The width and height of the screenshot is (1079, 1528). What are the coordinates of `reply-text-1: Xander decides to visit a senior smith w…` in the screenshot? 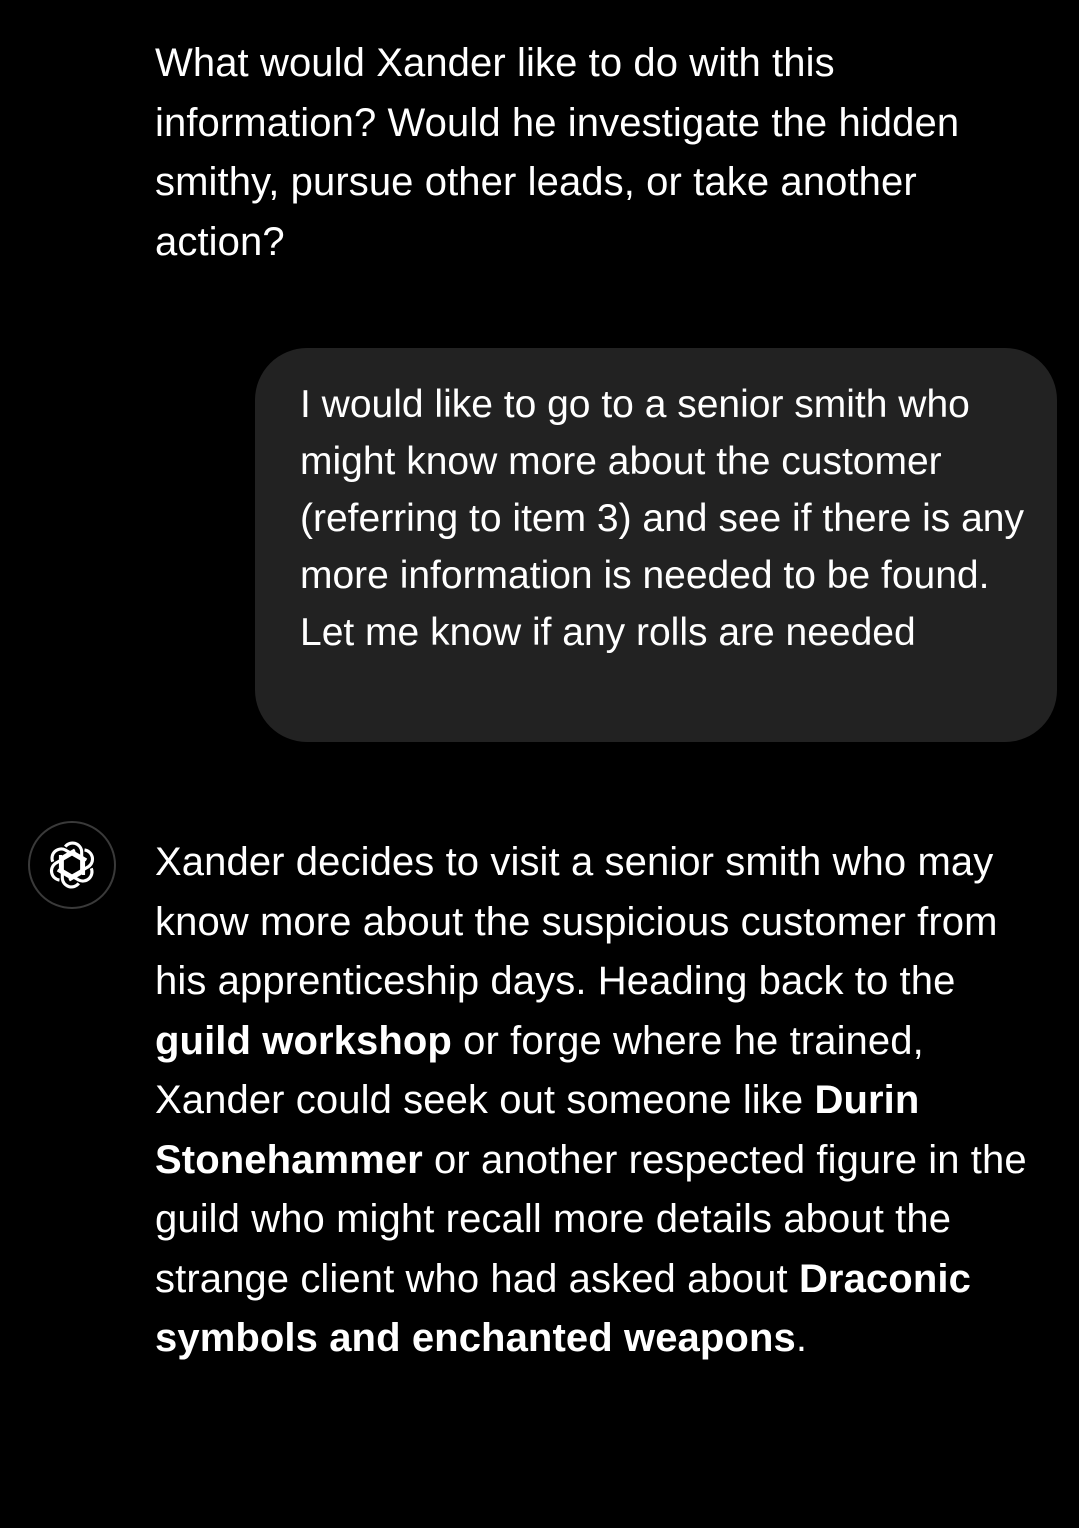 It's located at (576, 921).